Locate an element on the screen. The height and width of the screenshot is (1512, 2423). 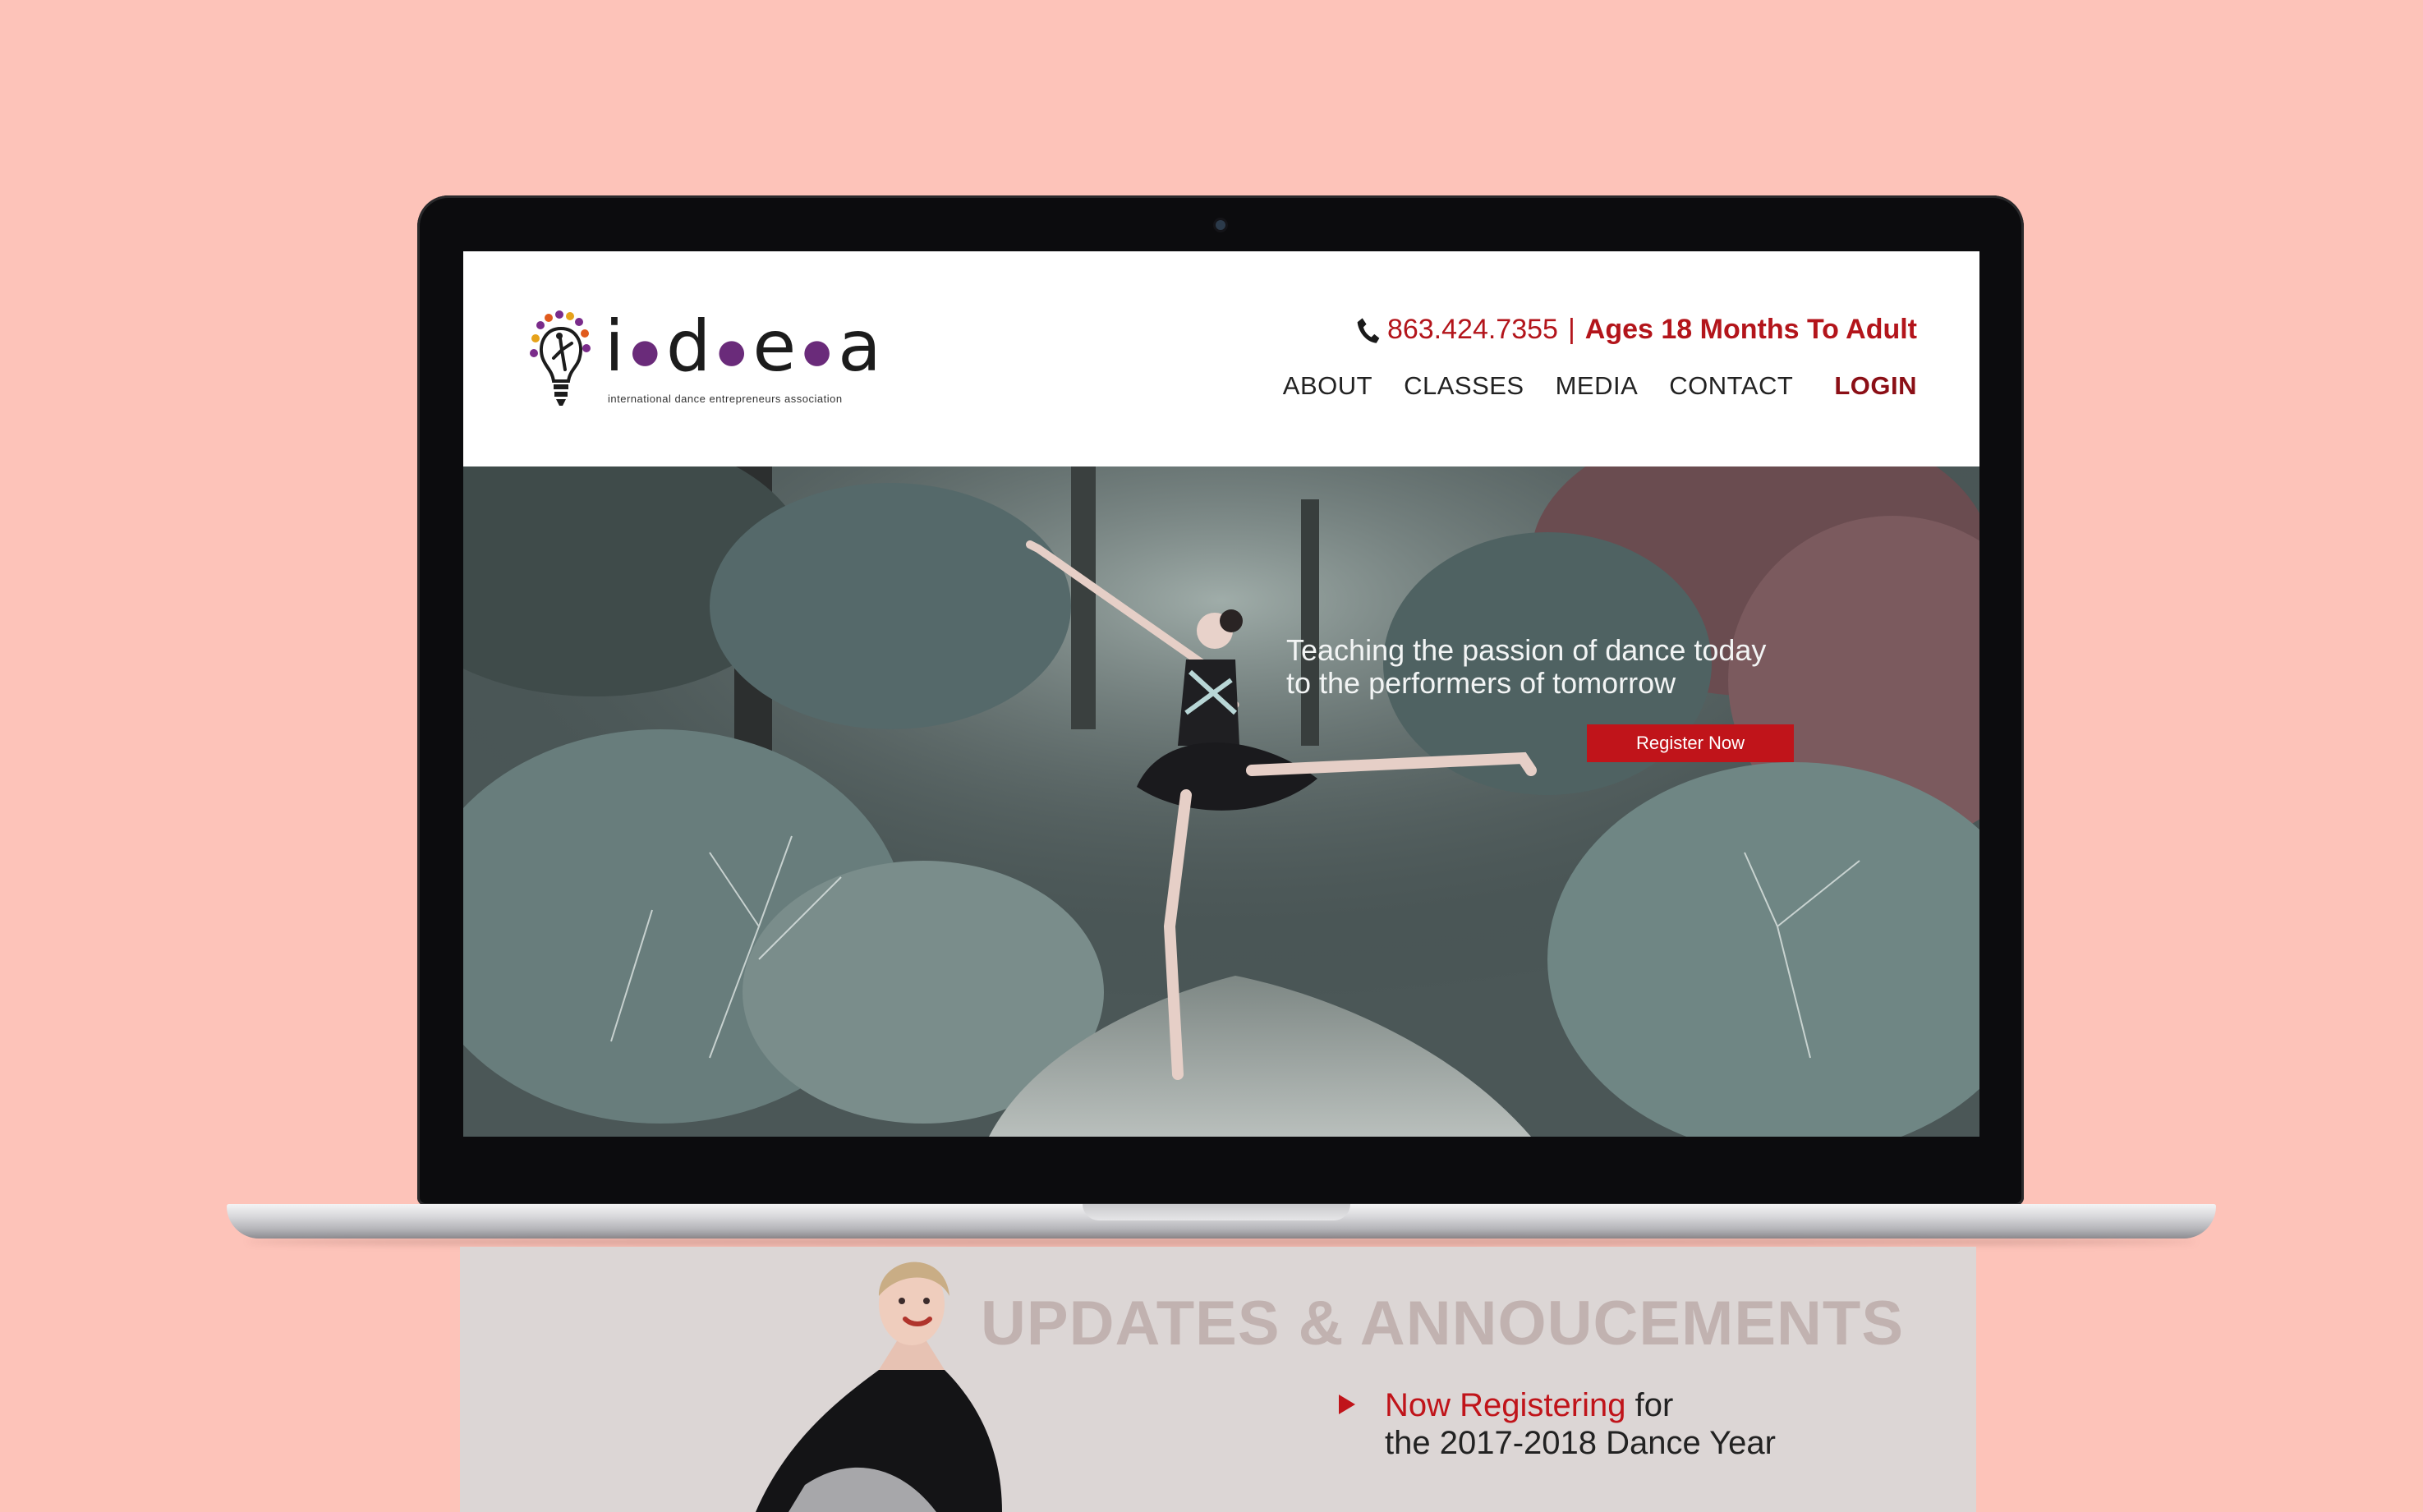
age-range-text: Ages 18 Months To Adult is located at coordinates (1750, 329).